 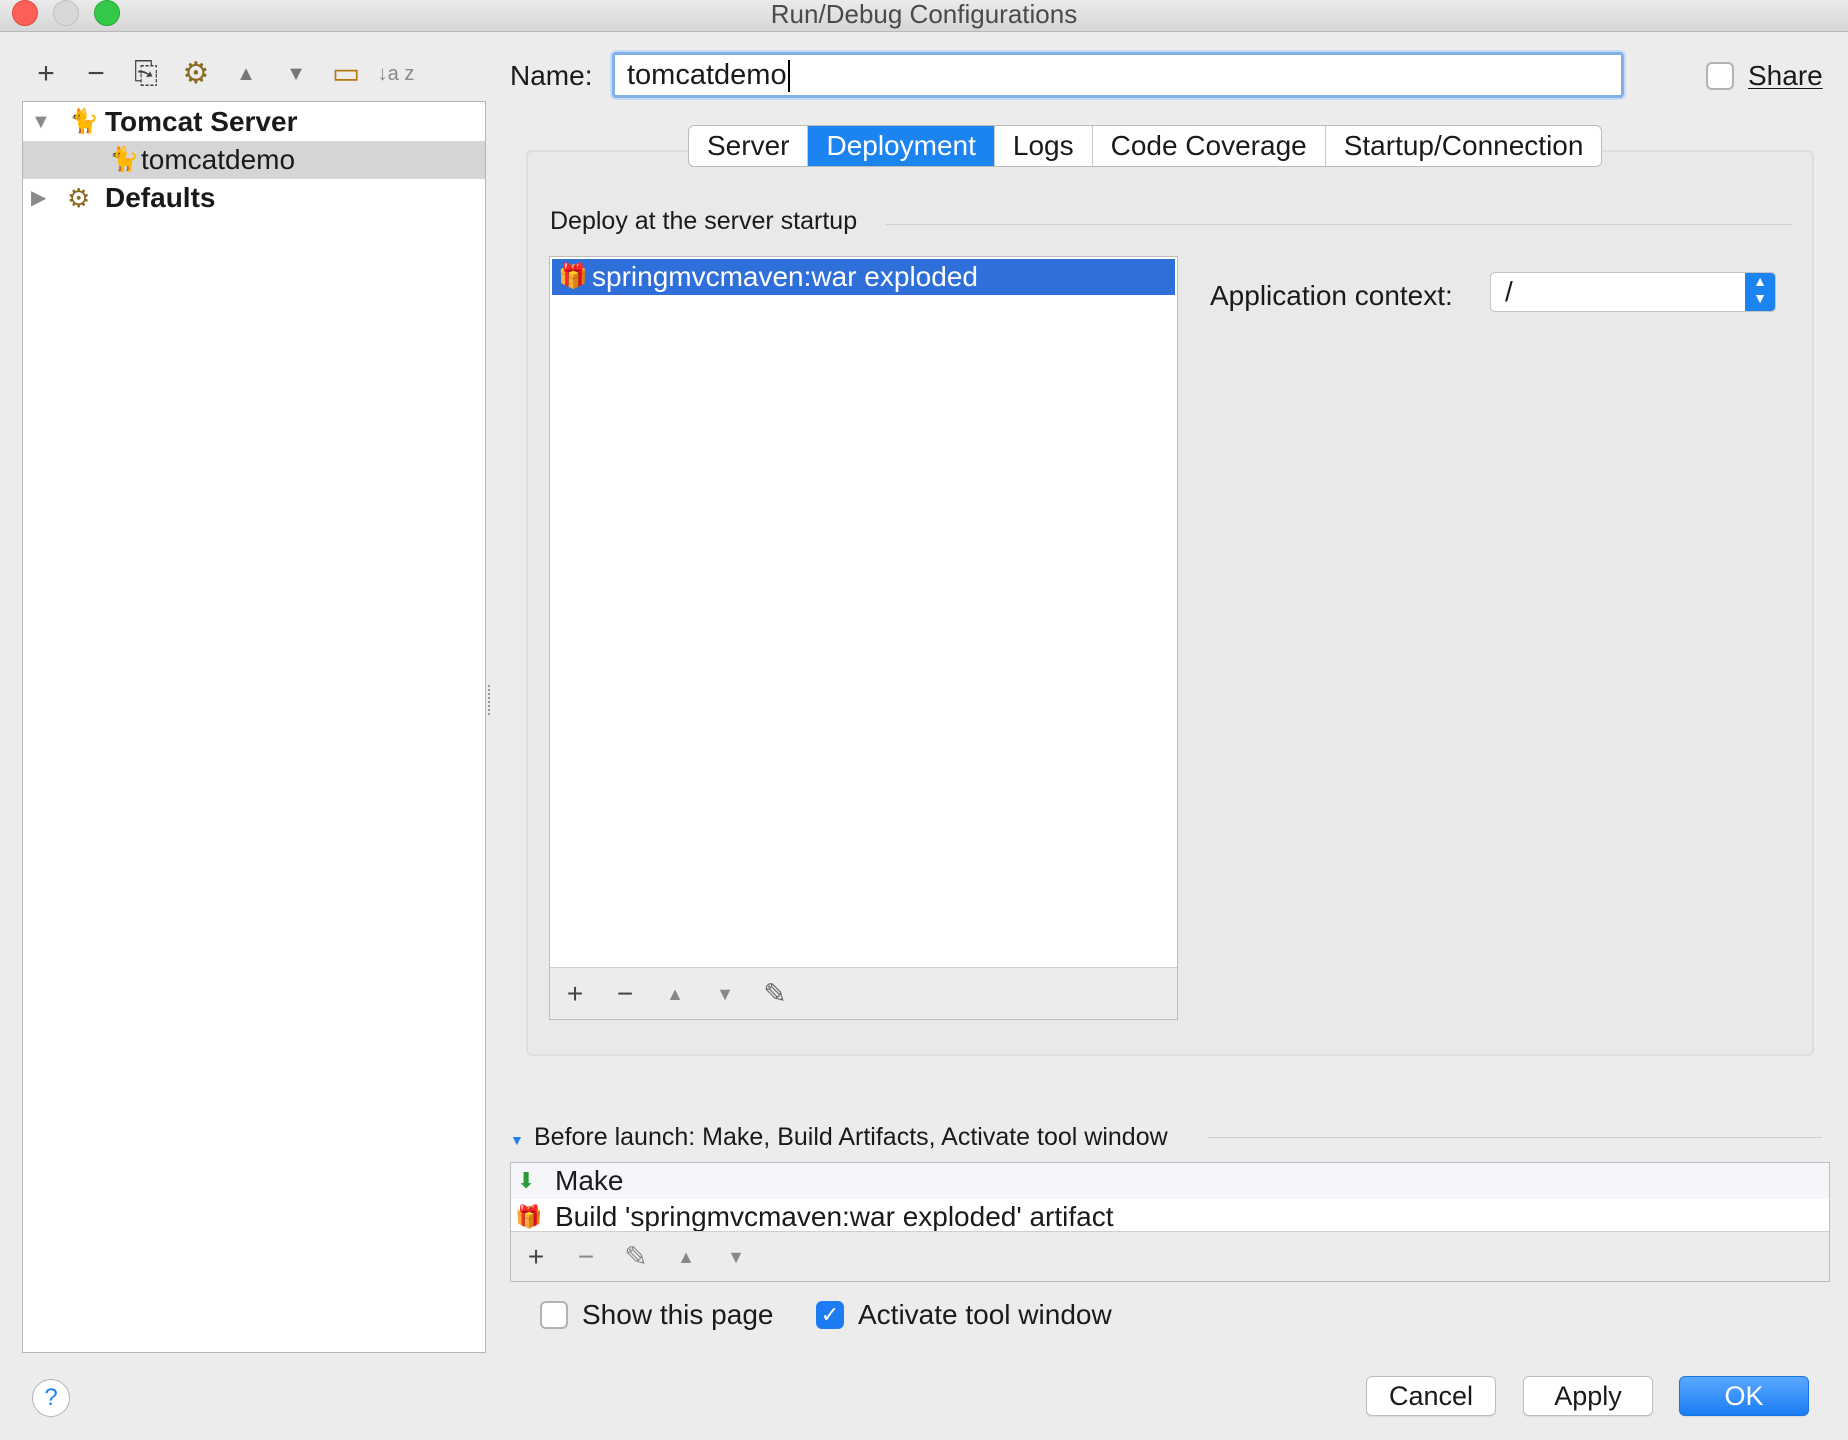 I want to click on cancel-button: Cancel, so click(x=1431, y=1396).